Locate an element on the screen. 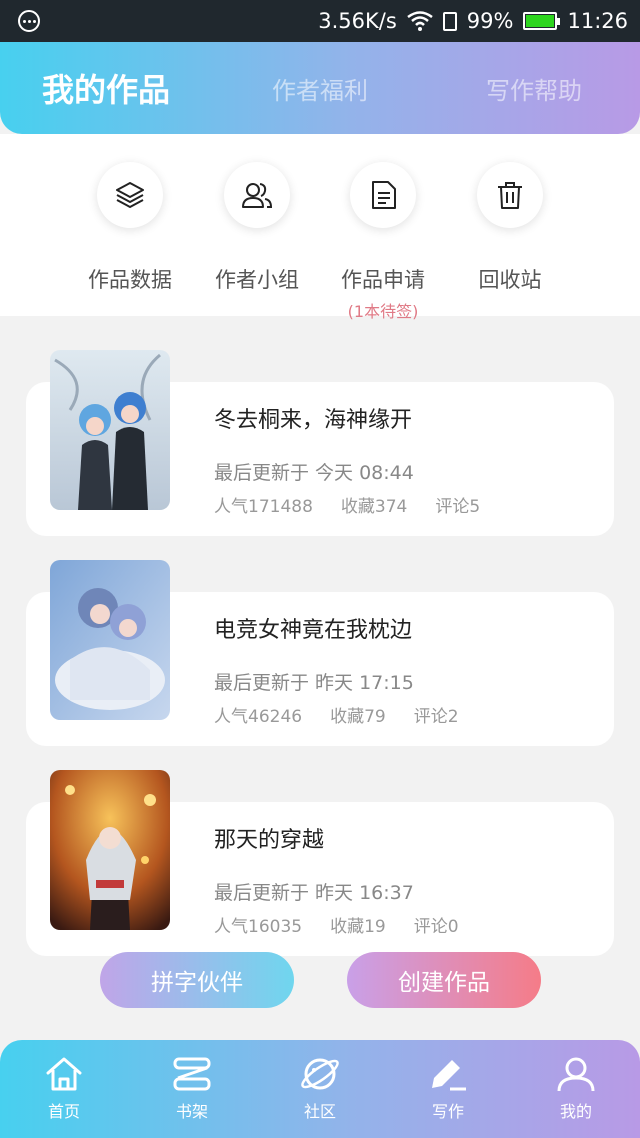  pen-icon is located at coordinates (449, 1075).